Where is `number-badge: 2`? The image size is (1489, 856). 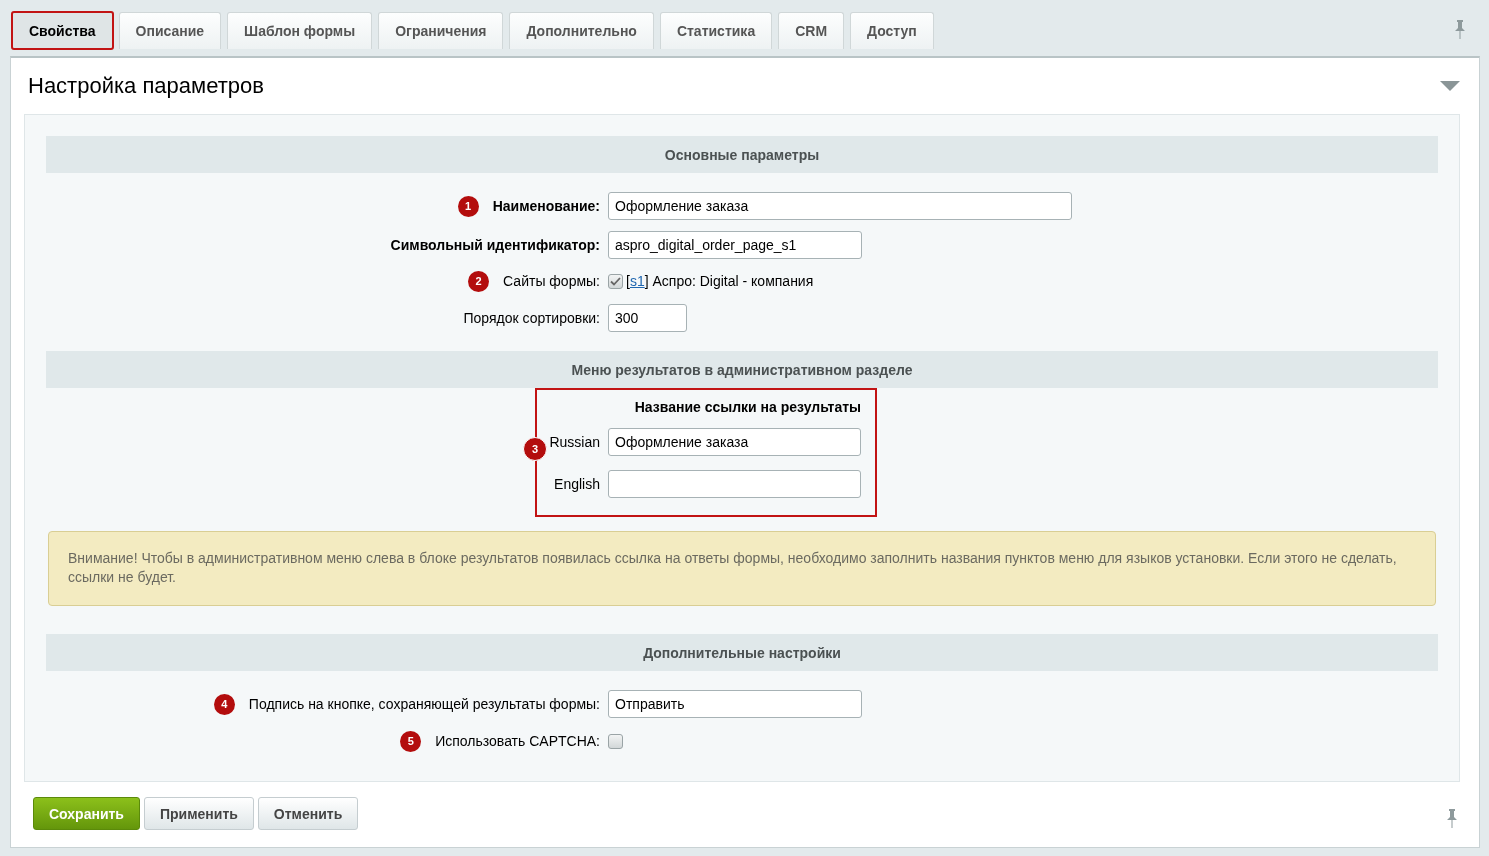
number-badge: 2 is located at coordinates (479, 281).